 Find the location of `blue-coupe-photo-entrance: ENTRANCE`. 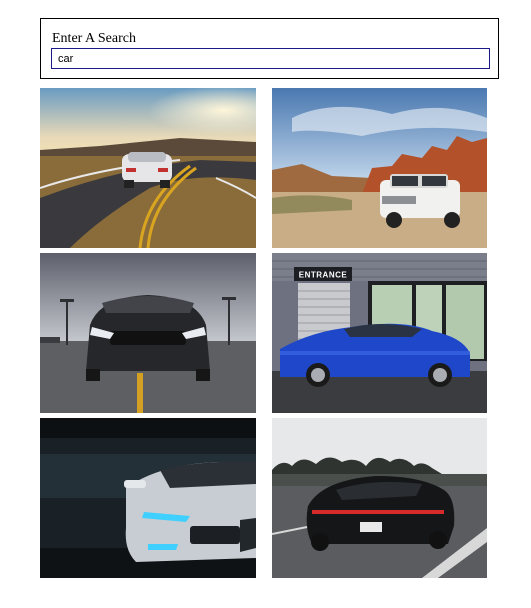

blue-coupe-photo-entrance: ENTRANCE is located at coordinates (379, 333).